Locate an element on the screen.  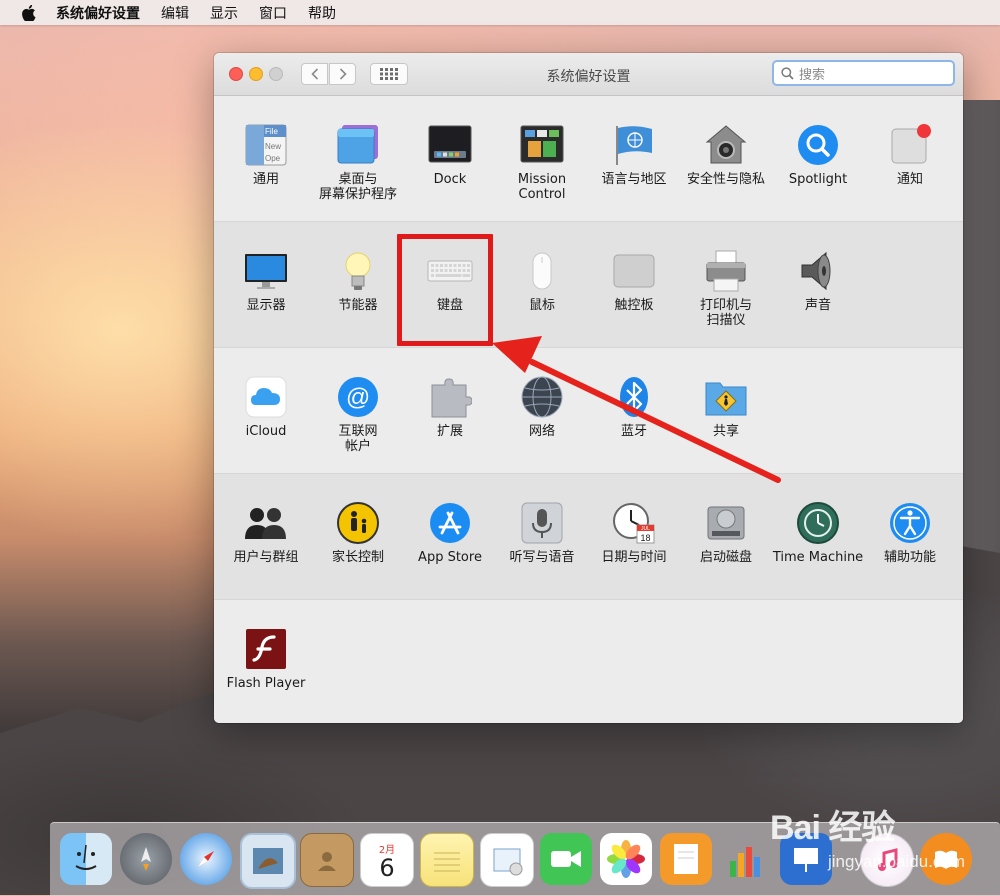
window-titlebar: 系统偏好设置 搜索 is located at coordinates (588, 74).